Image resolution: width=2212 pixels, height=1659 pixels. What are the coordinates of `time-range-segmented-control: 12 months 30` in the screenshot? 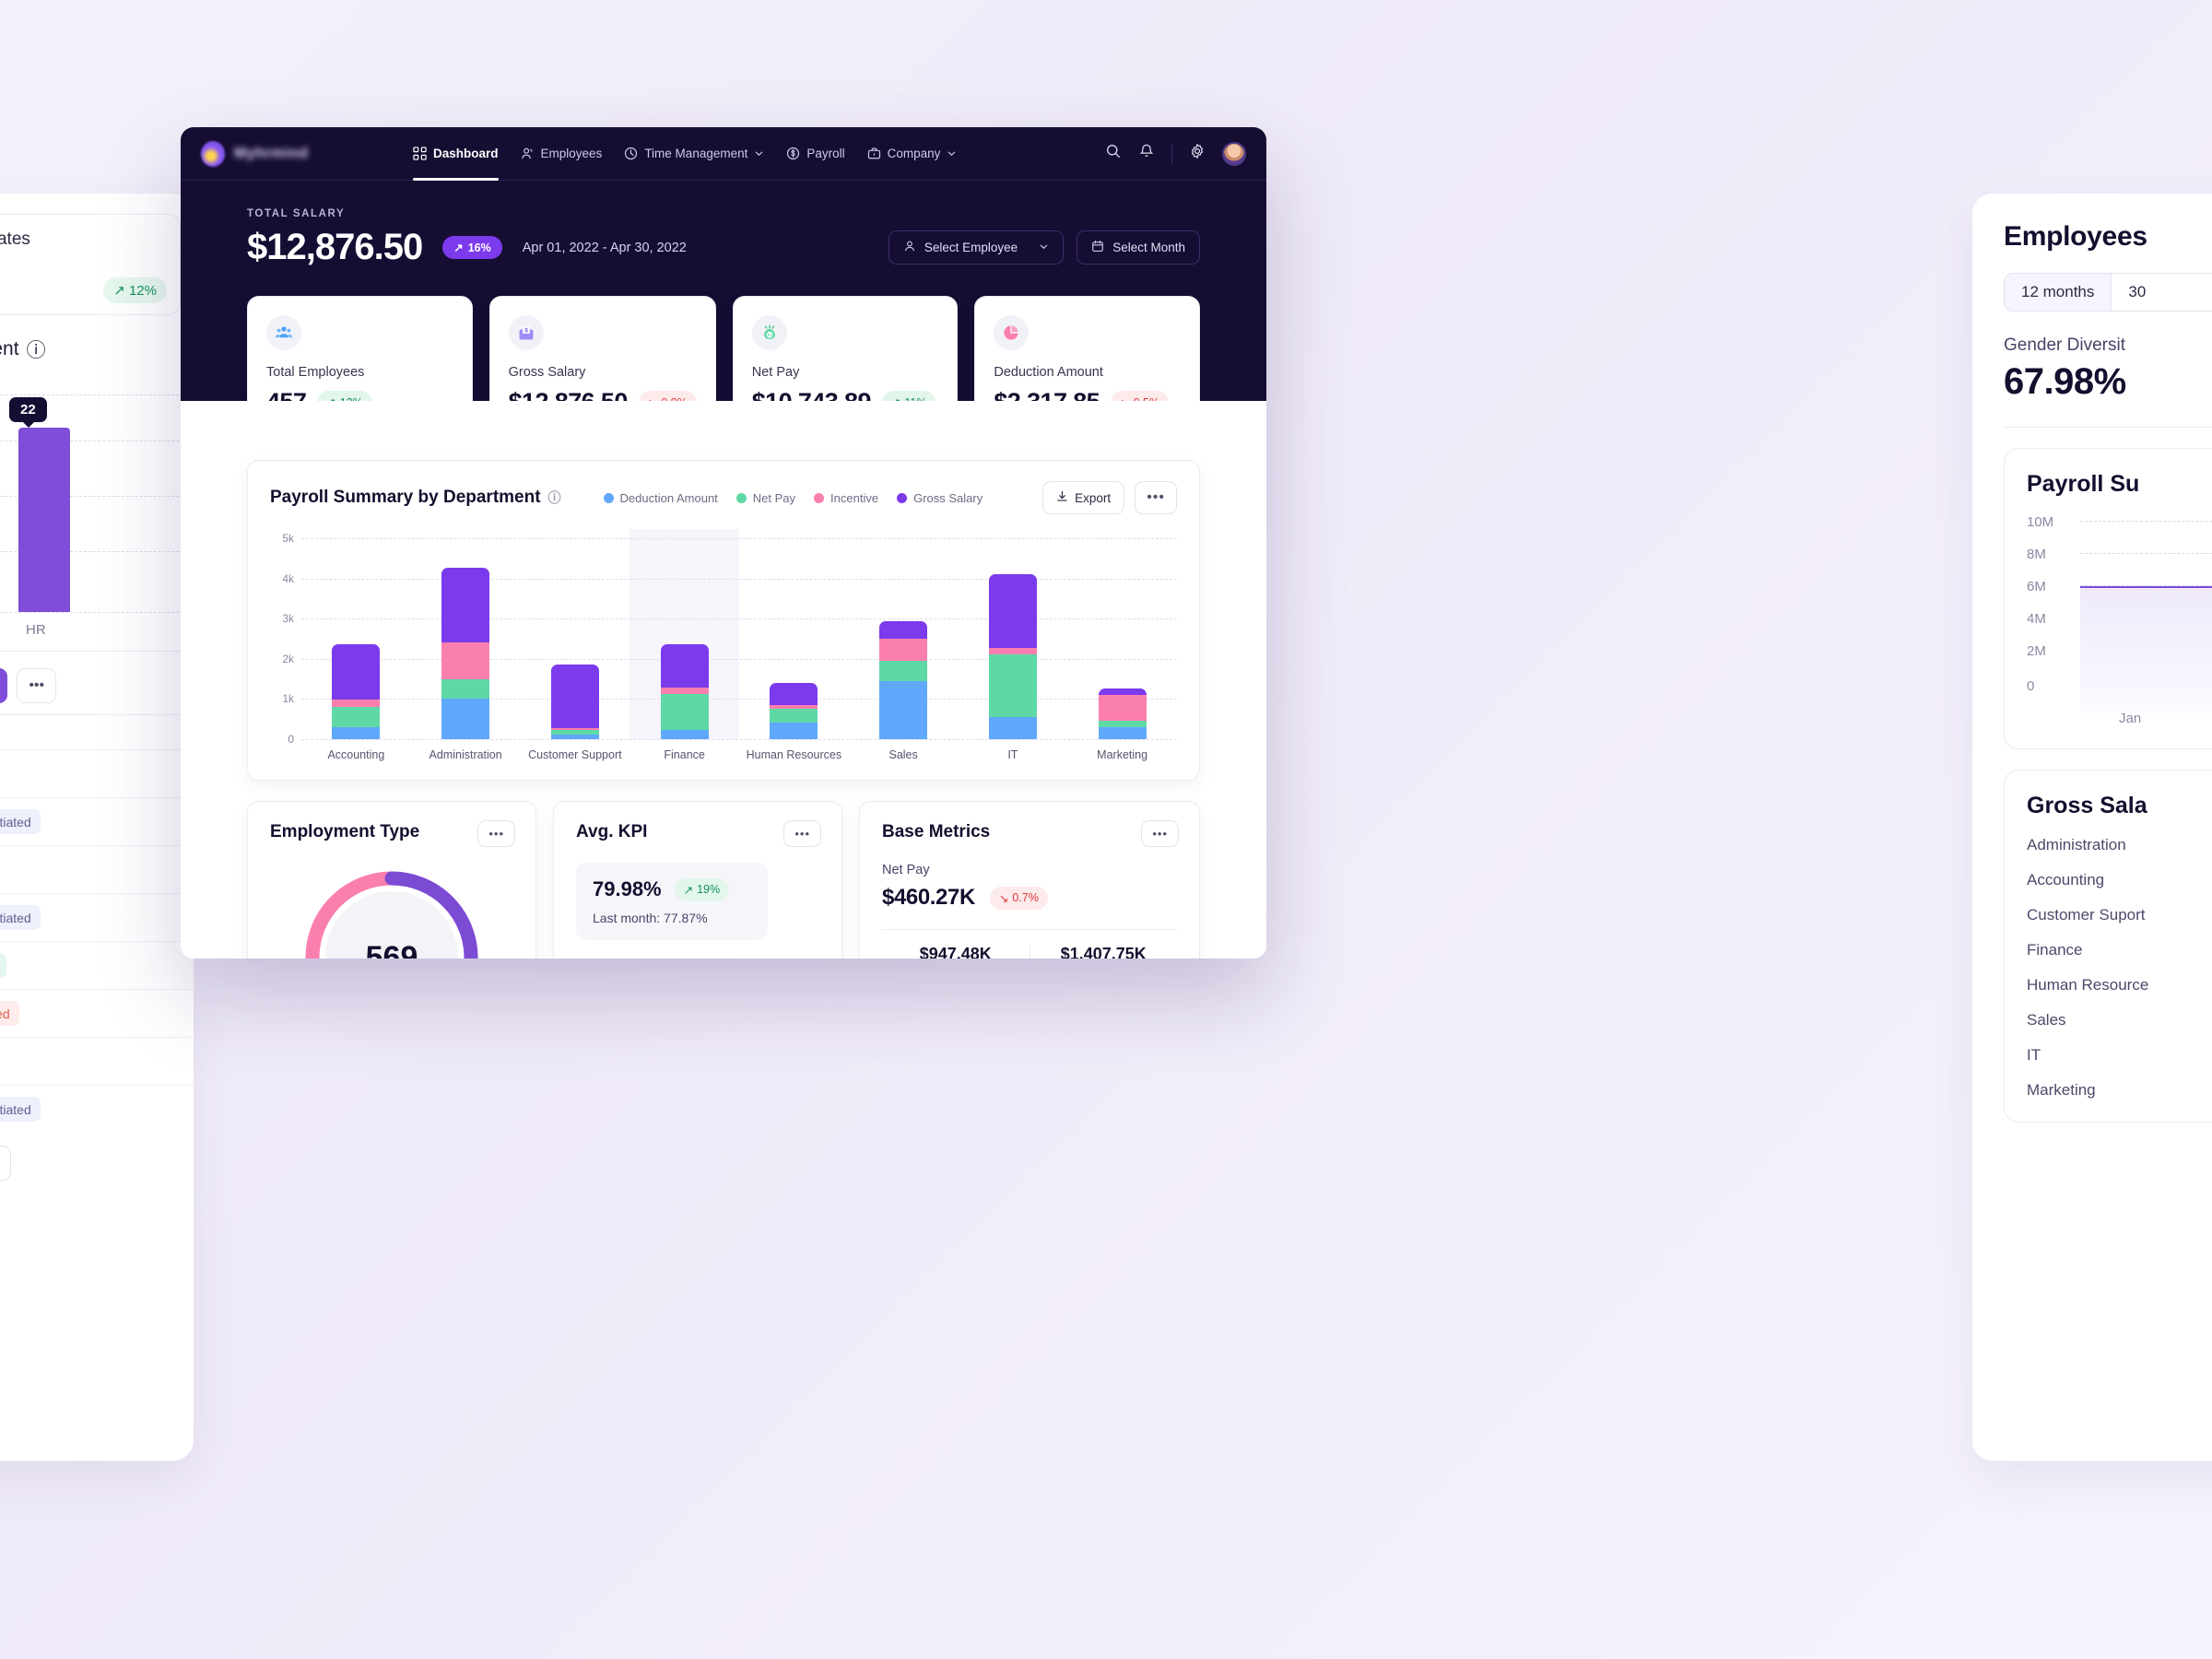 It's located at (2108, 292).